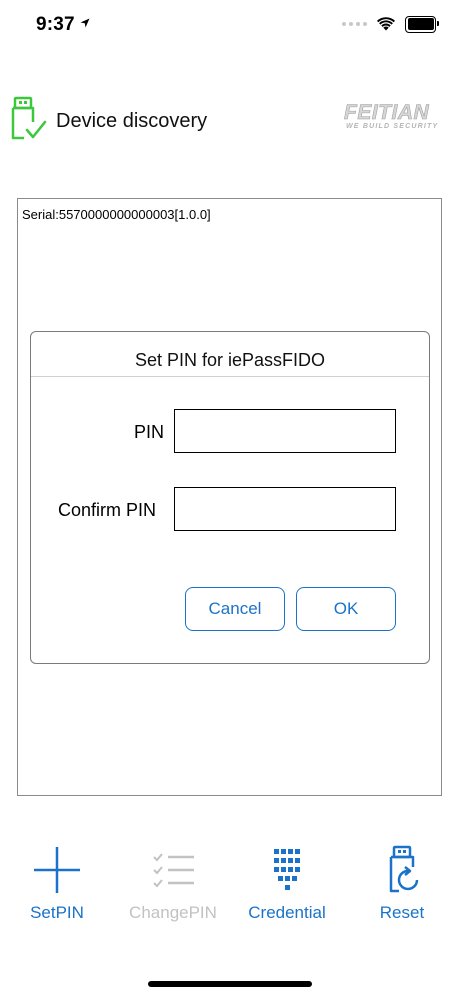  I want to click on svg-text: WE BUILD SECURITY, so click(392, 126).